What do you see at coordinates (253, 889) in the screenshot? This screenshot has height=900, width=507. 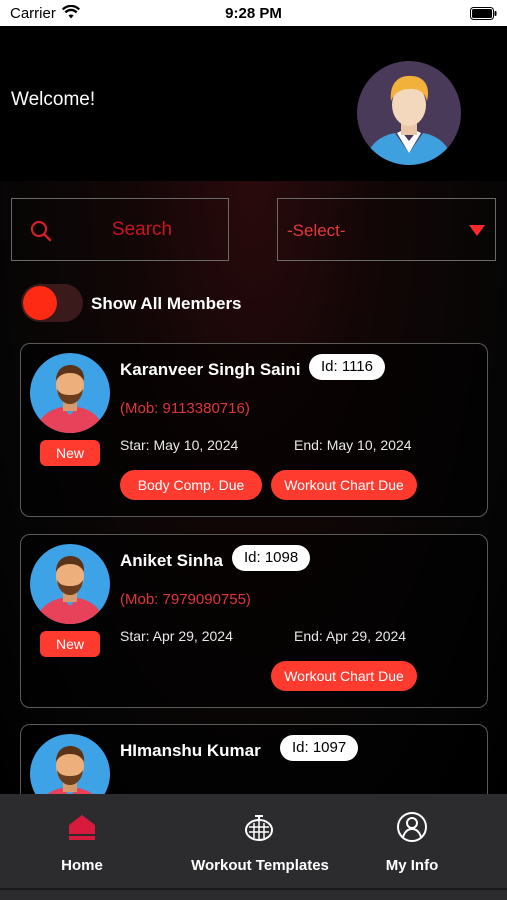 I see `home-indicator` at bounding box center [253, 889].